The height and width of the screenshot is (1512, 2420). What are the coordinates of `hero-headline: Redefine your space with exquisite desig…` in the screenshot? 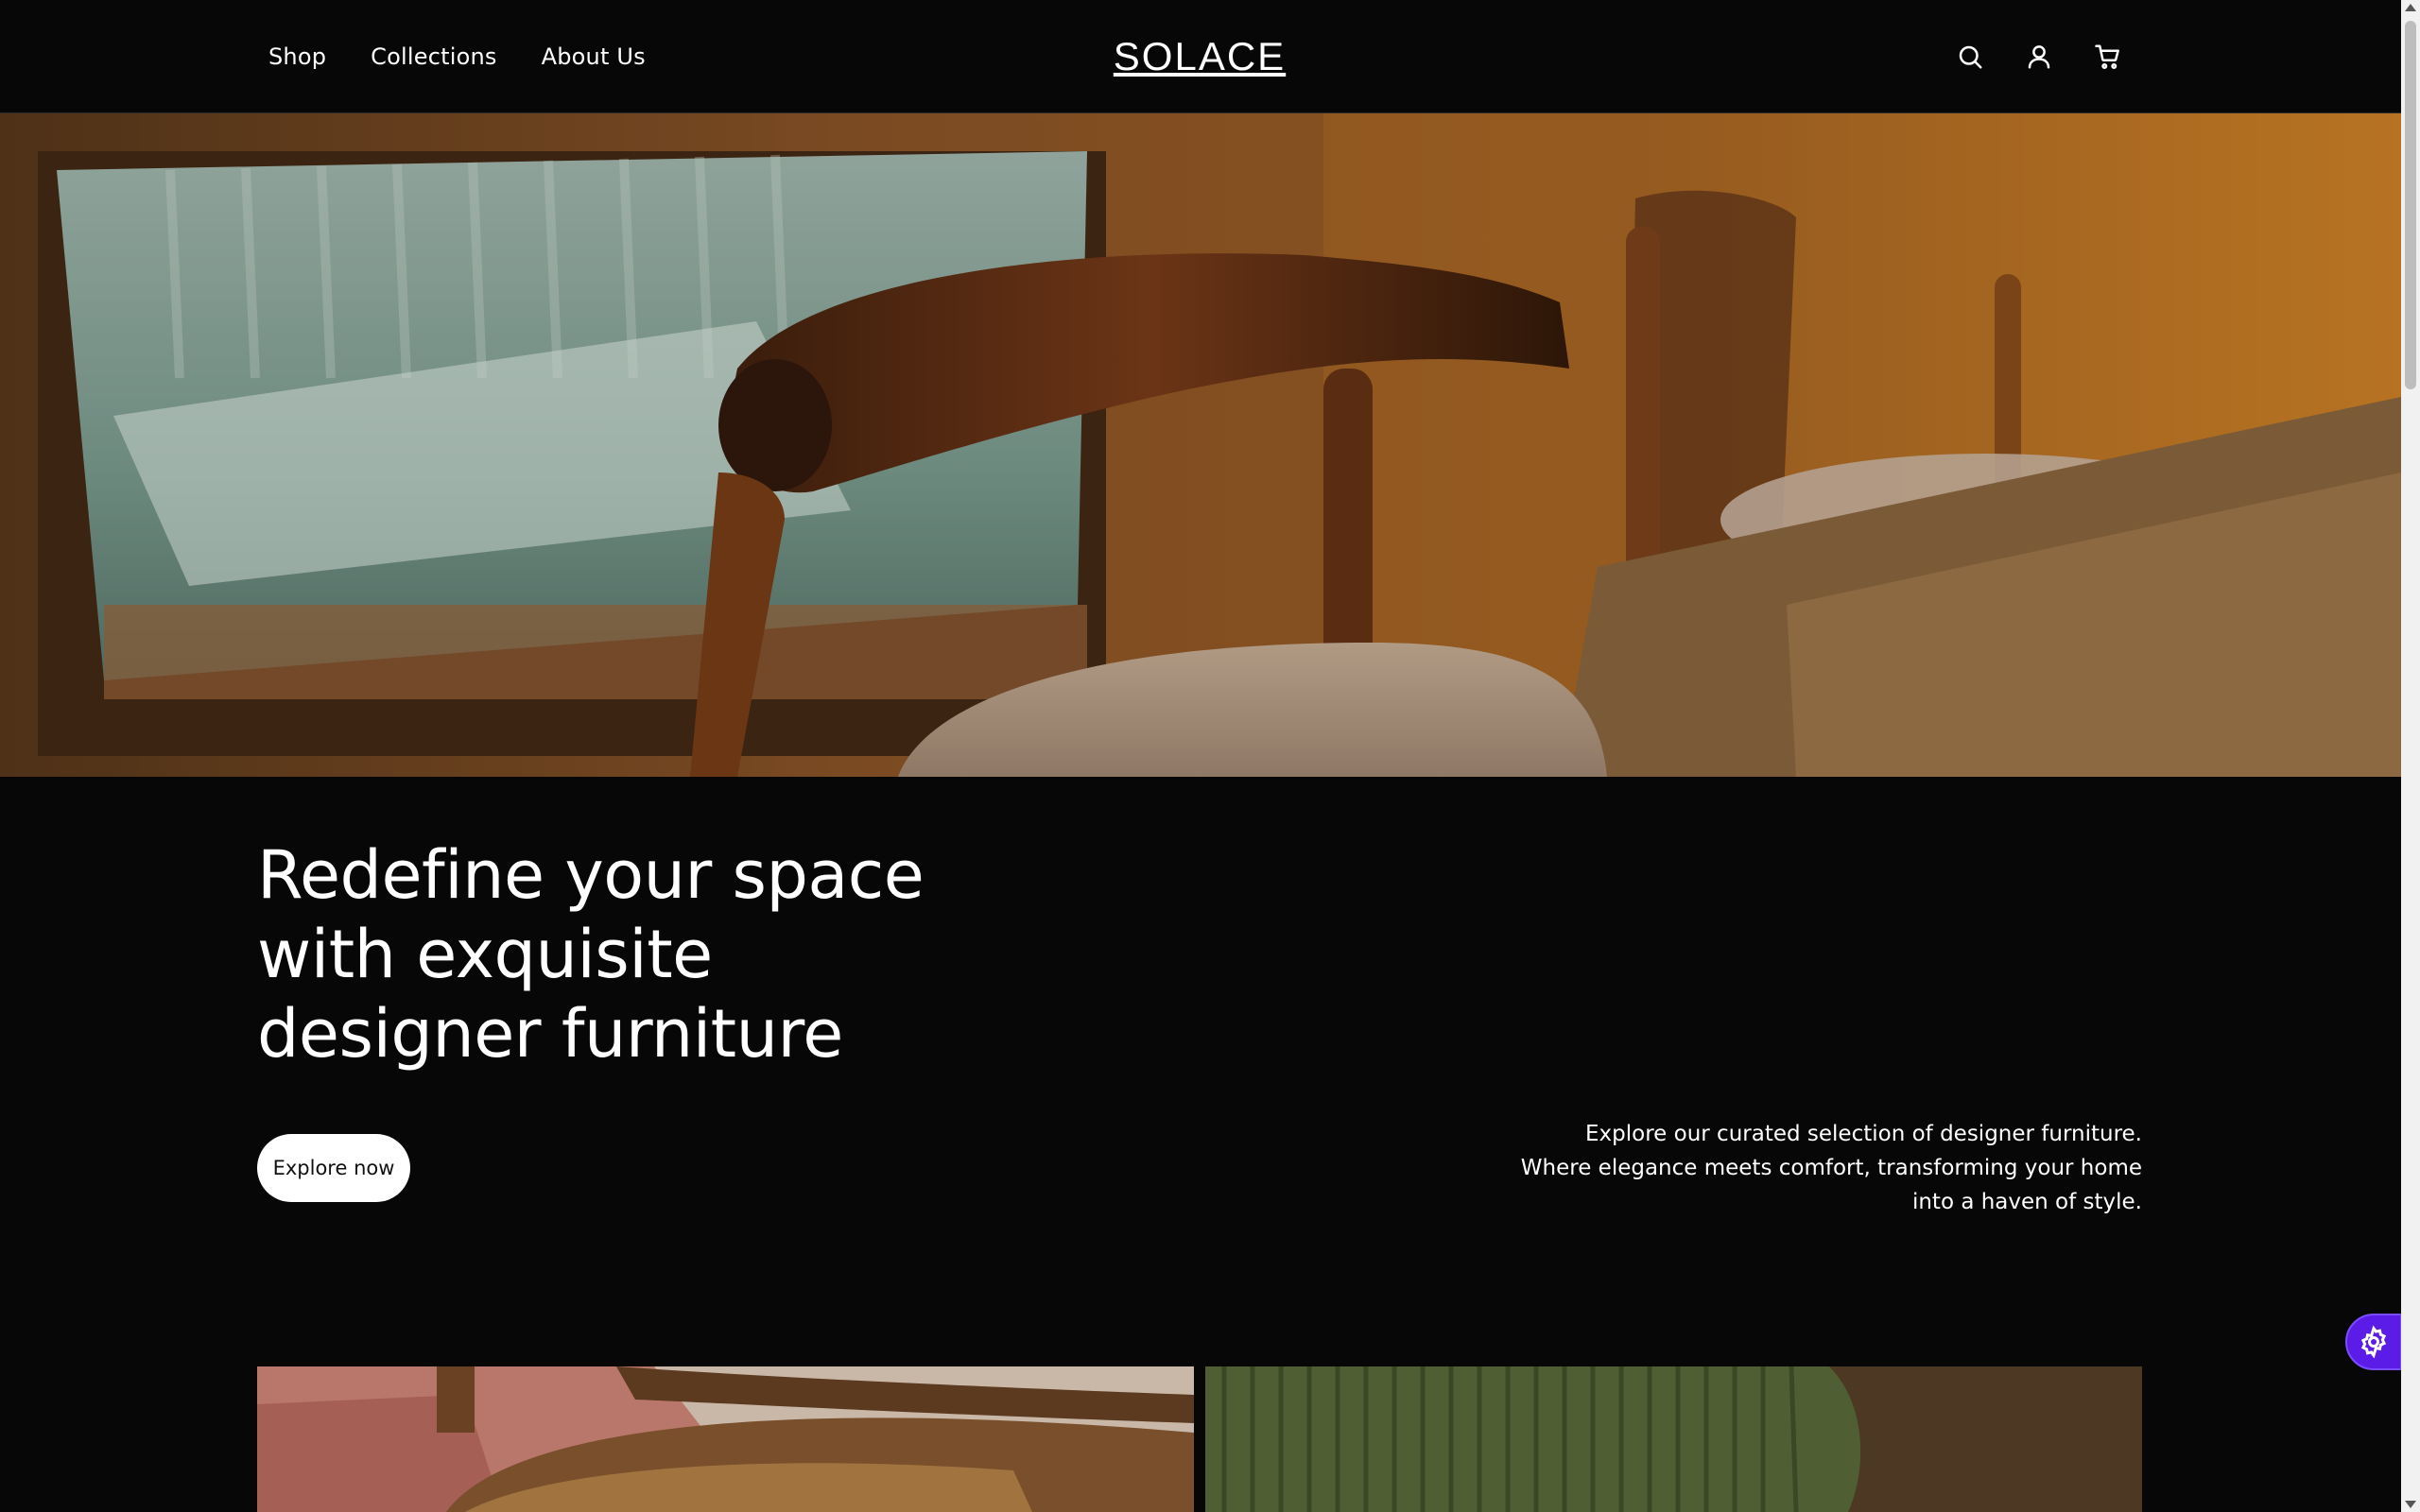 It's located at (591, 954).